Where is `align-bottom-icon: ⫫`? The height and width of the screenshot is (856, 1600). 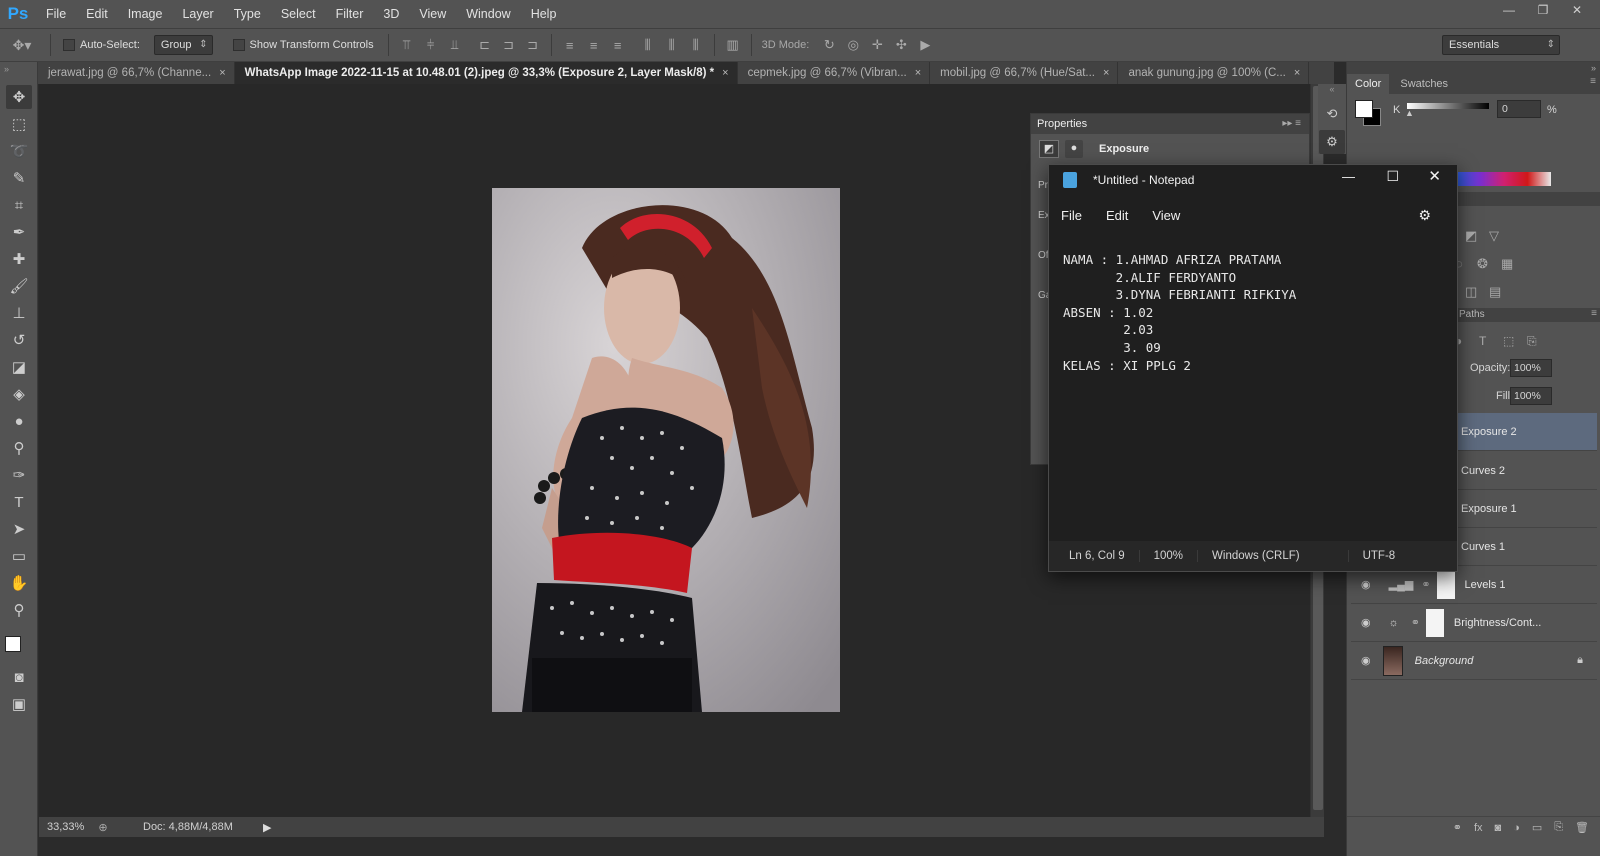
align-bottom-icon: ⫫ is located at coordinates (455, 45).